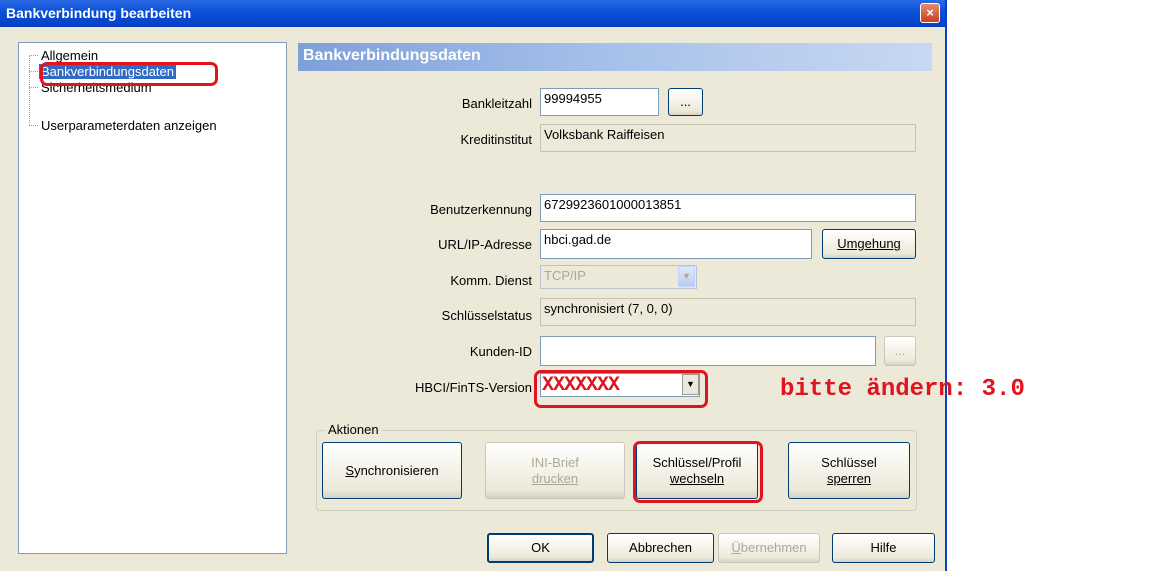 The width and height of the screenshot is (1165, 571). I want to click on kunden-id-field, so click(708, 351).